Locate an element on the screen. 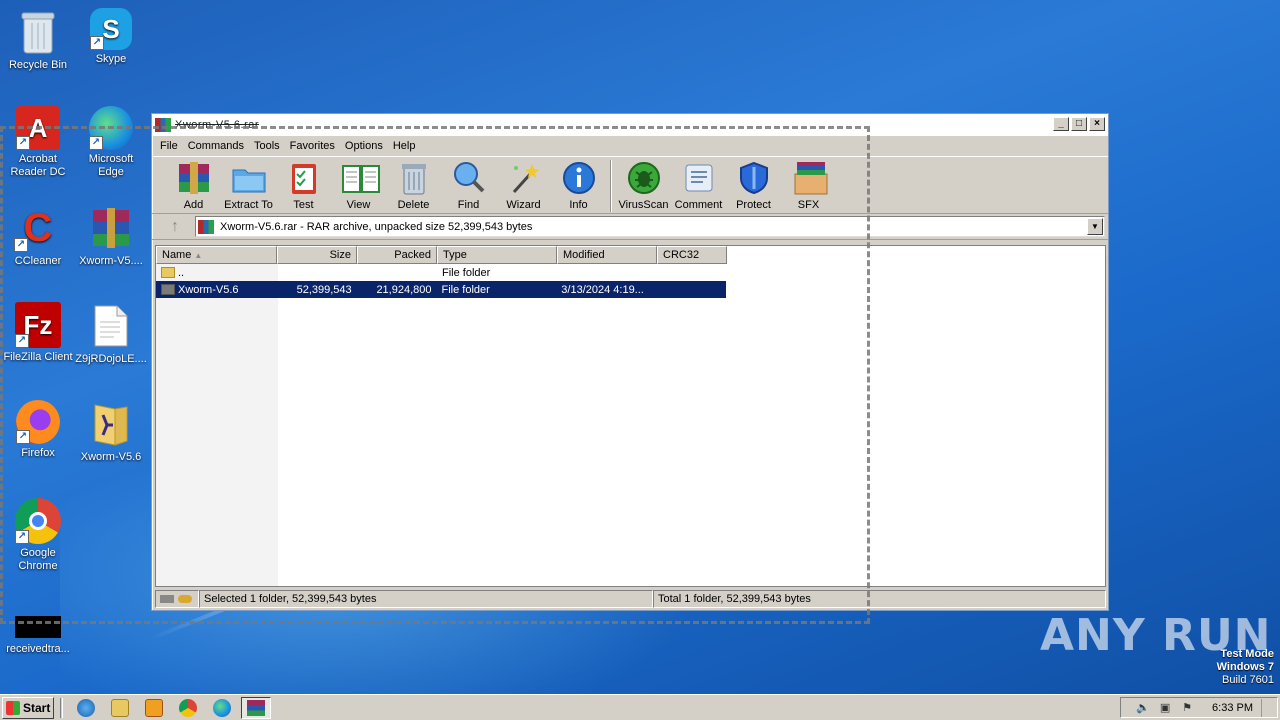  winrar-app-icon is located at coordinates (163, 125).